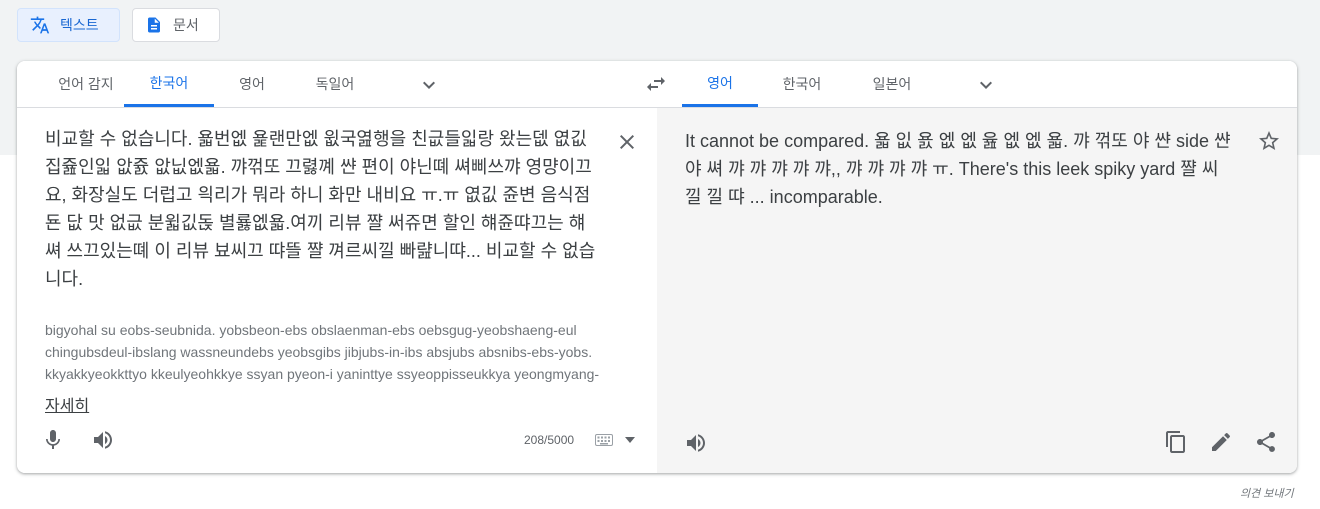  Describe the element at coordinates (169, 84) in the screenshot. I see `tab-source-korean: 한국어` at that location.